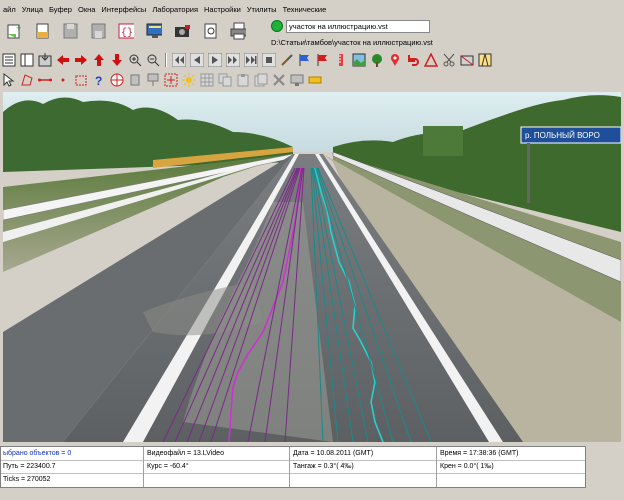  What do you see at coordinates (9, 60) in the screenshot?
I see `layers-icon` at bounding box center [9, 60].